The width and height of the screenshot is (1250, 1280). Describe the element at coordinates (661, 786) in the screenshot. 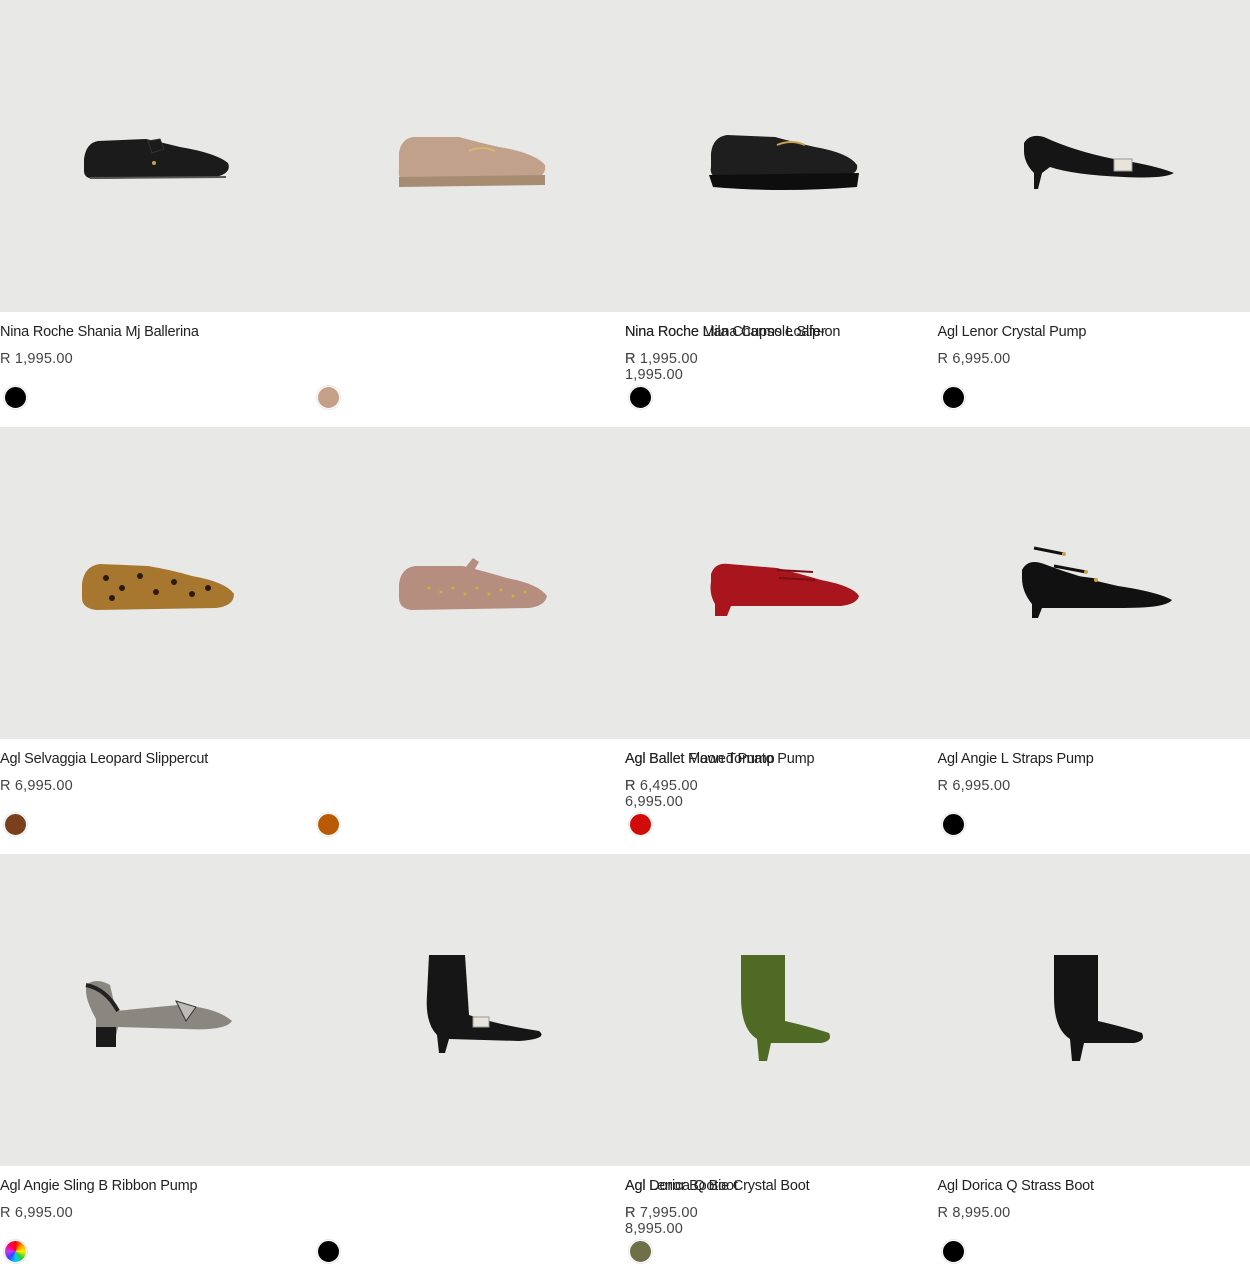

I see `product-price: R 6,495.00` at that location.